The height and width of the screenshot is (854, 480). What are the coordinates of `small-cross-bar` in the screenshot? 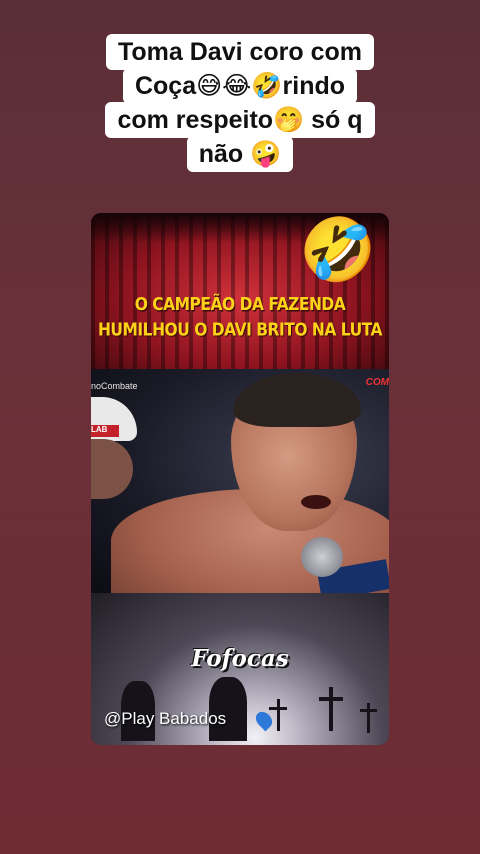 It's located at (278, 708).